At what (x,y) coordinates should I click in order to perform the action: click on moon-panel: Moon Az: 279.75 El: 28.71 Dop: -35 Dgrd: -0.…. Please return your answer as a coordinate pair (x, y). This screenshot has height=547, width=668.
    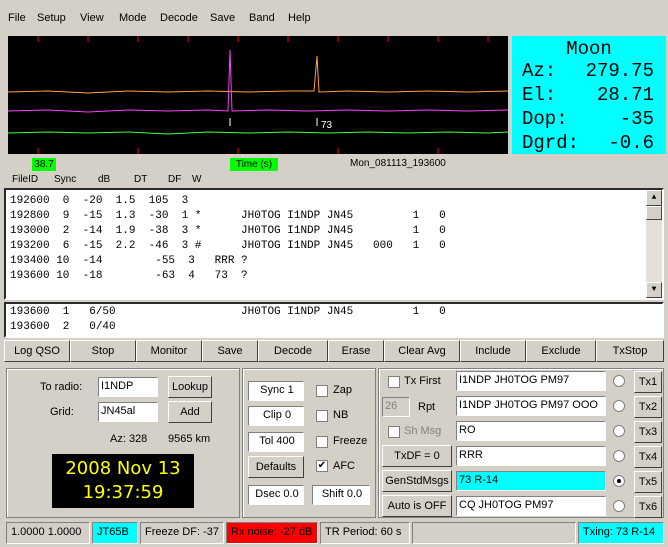
    Looking at the image, I should click on (589, 95).